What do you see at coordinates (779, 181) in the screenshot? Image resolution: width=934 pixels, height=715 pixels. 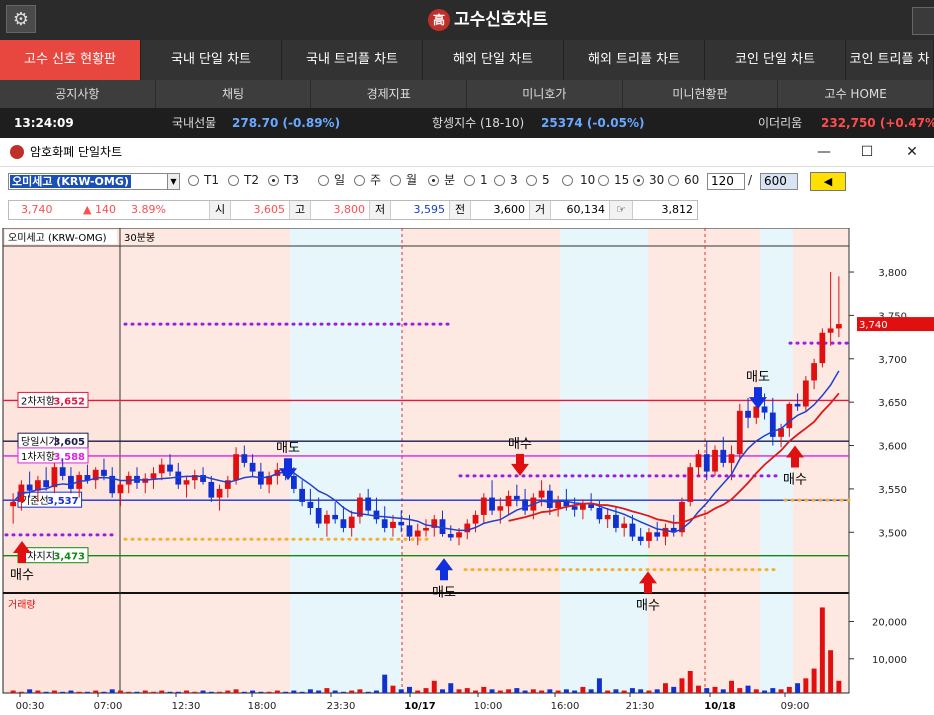 I see `bar-count-max: 600` at bounding box center [779, 181].